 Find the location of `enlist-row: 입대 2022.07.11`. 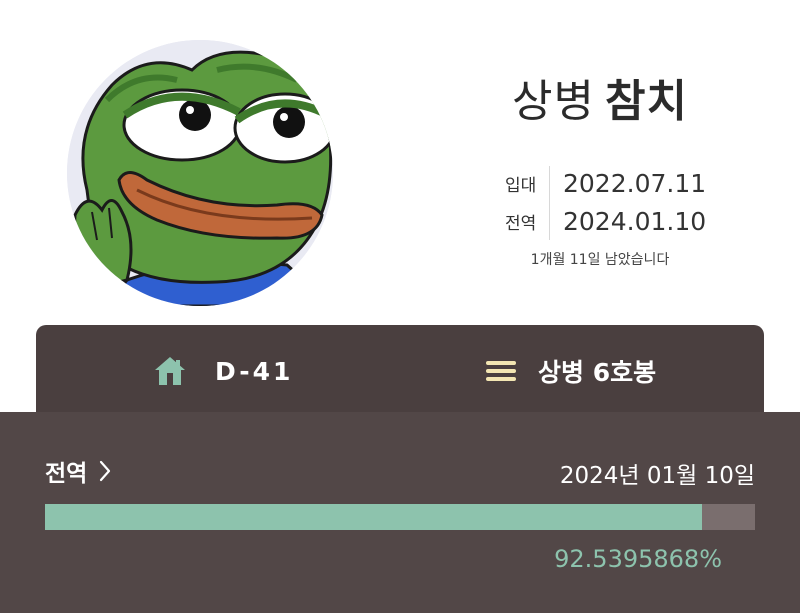

enlist-row: 입대 2022.07.11 is located at coordinates (615, 183).